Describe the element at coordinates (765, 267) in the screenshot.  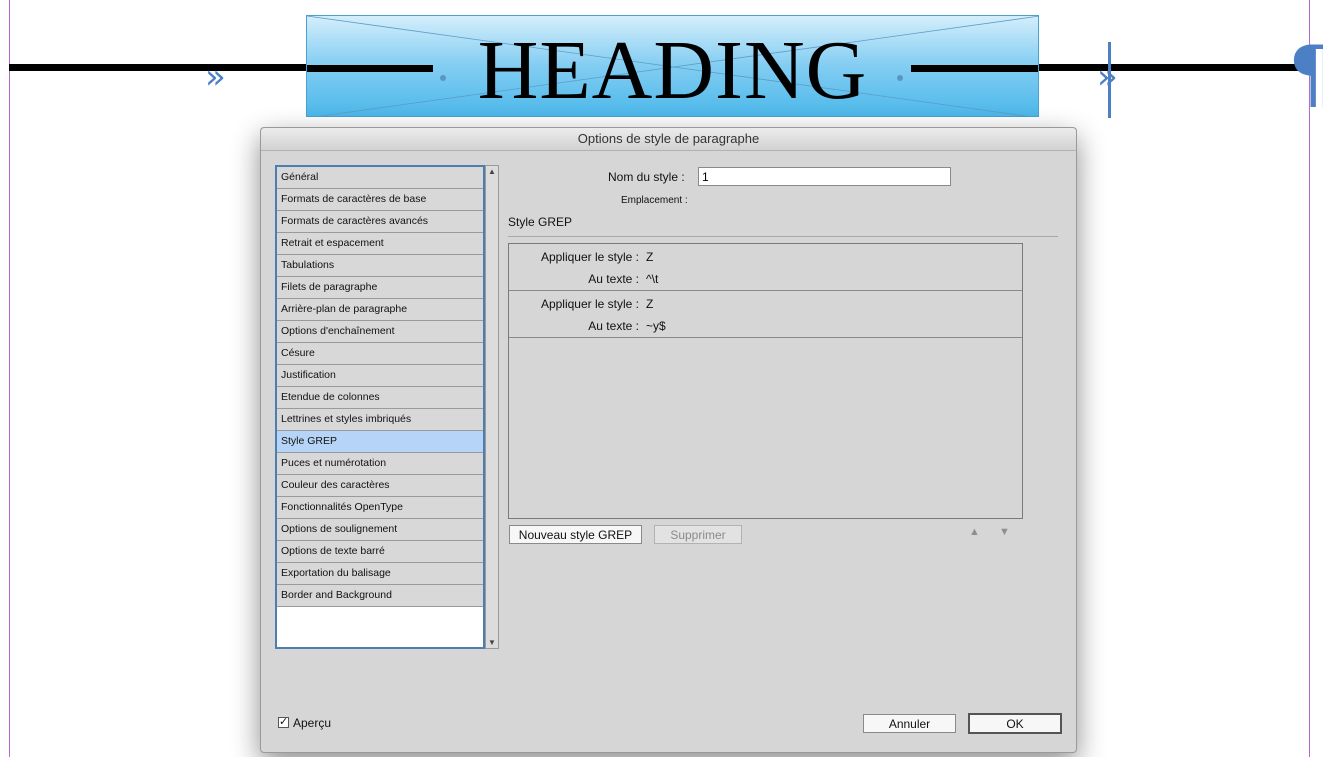
I see `grep-rule-row: Appliquer le style : Z Au texte : ^\t` at that location.